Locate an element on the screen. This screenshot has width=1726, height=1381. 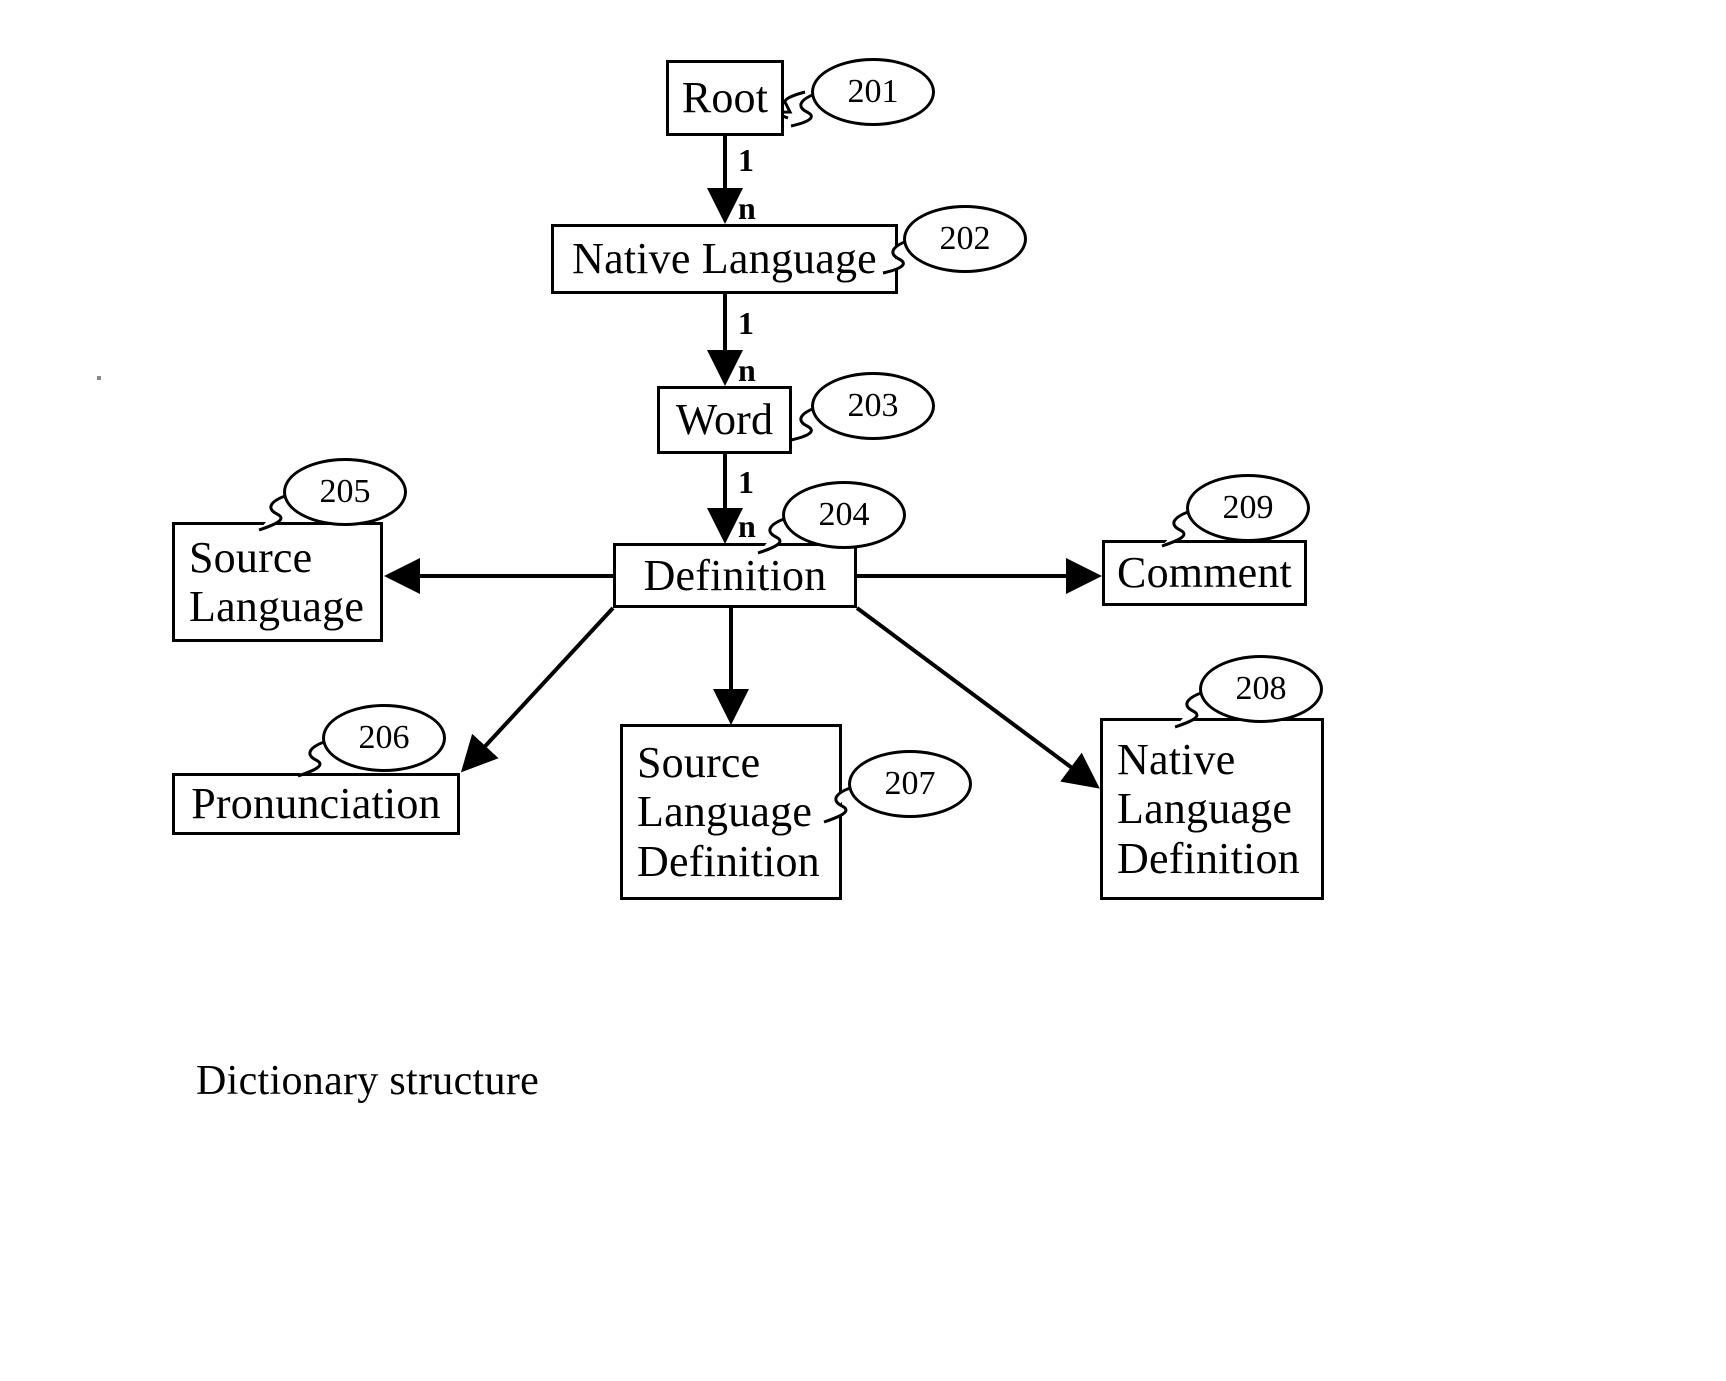
callout-207-bubble: 207 is located at coordinates (910, 784).